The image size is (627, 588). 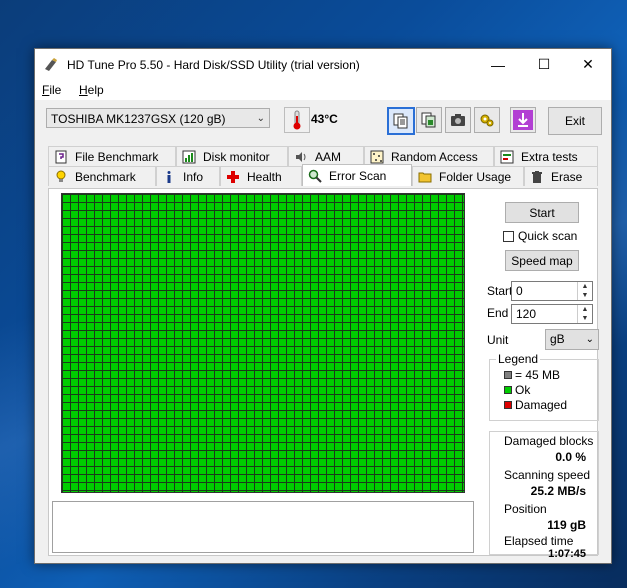 What do you see at coordinates (508, 405) in the screenshot?
I see `damaged-swatch` at bounding box center [508, 405].